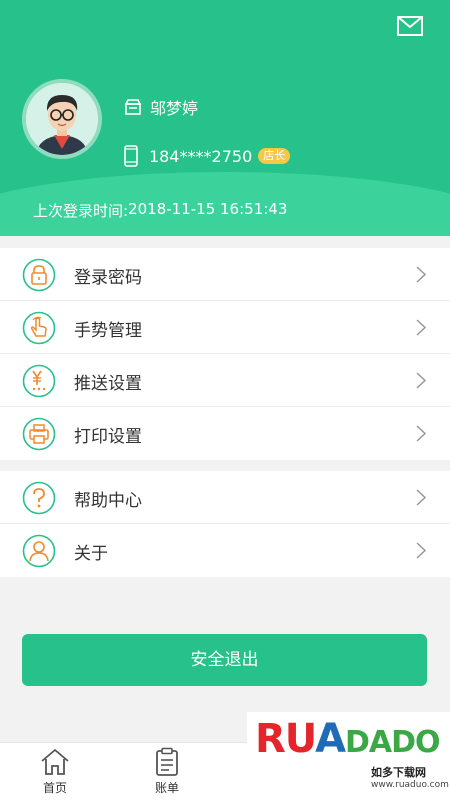 This screenshot has height=800, width=450. What do you see at coordinates (225, 497) in the screenshot?
I see `menu-item-help: 帮助中心` at bounding box center [225, 497].